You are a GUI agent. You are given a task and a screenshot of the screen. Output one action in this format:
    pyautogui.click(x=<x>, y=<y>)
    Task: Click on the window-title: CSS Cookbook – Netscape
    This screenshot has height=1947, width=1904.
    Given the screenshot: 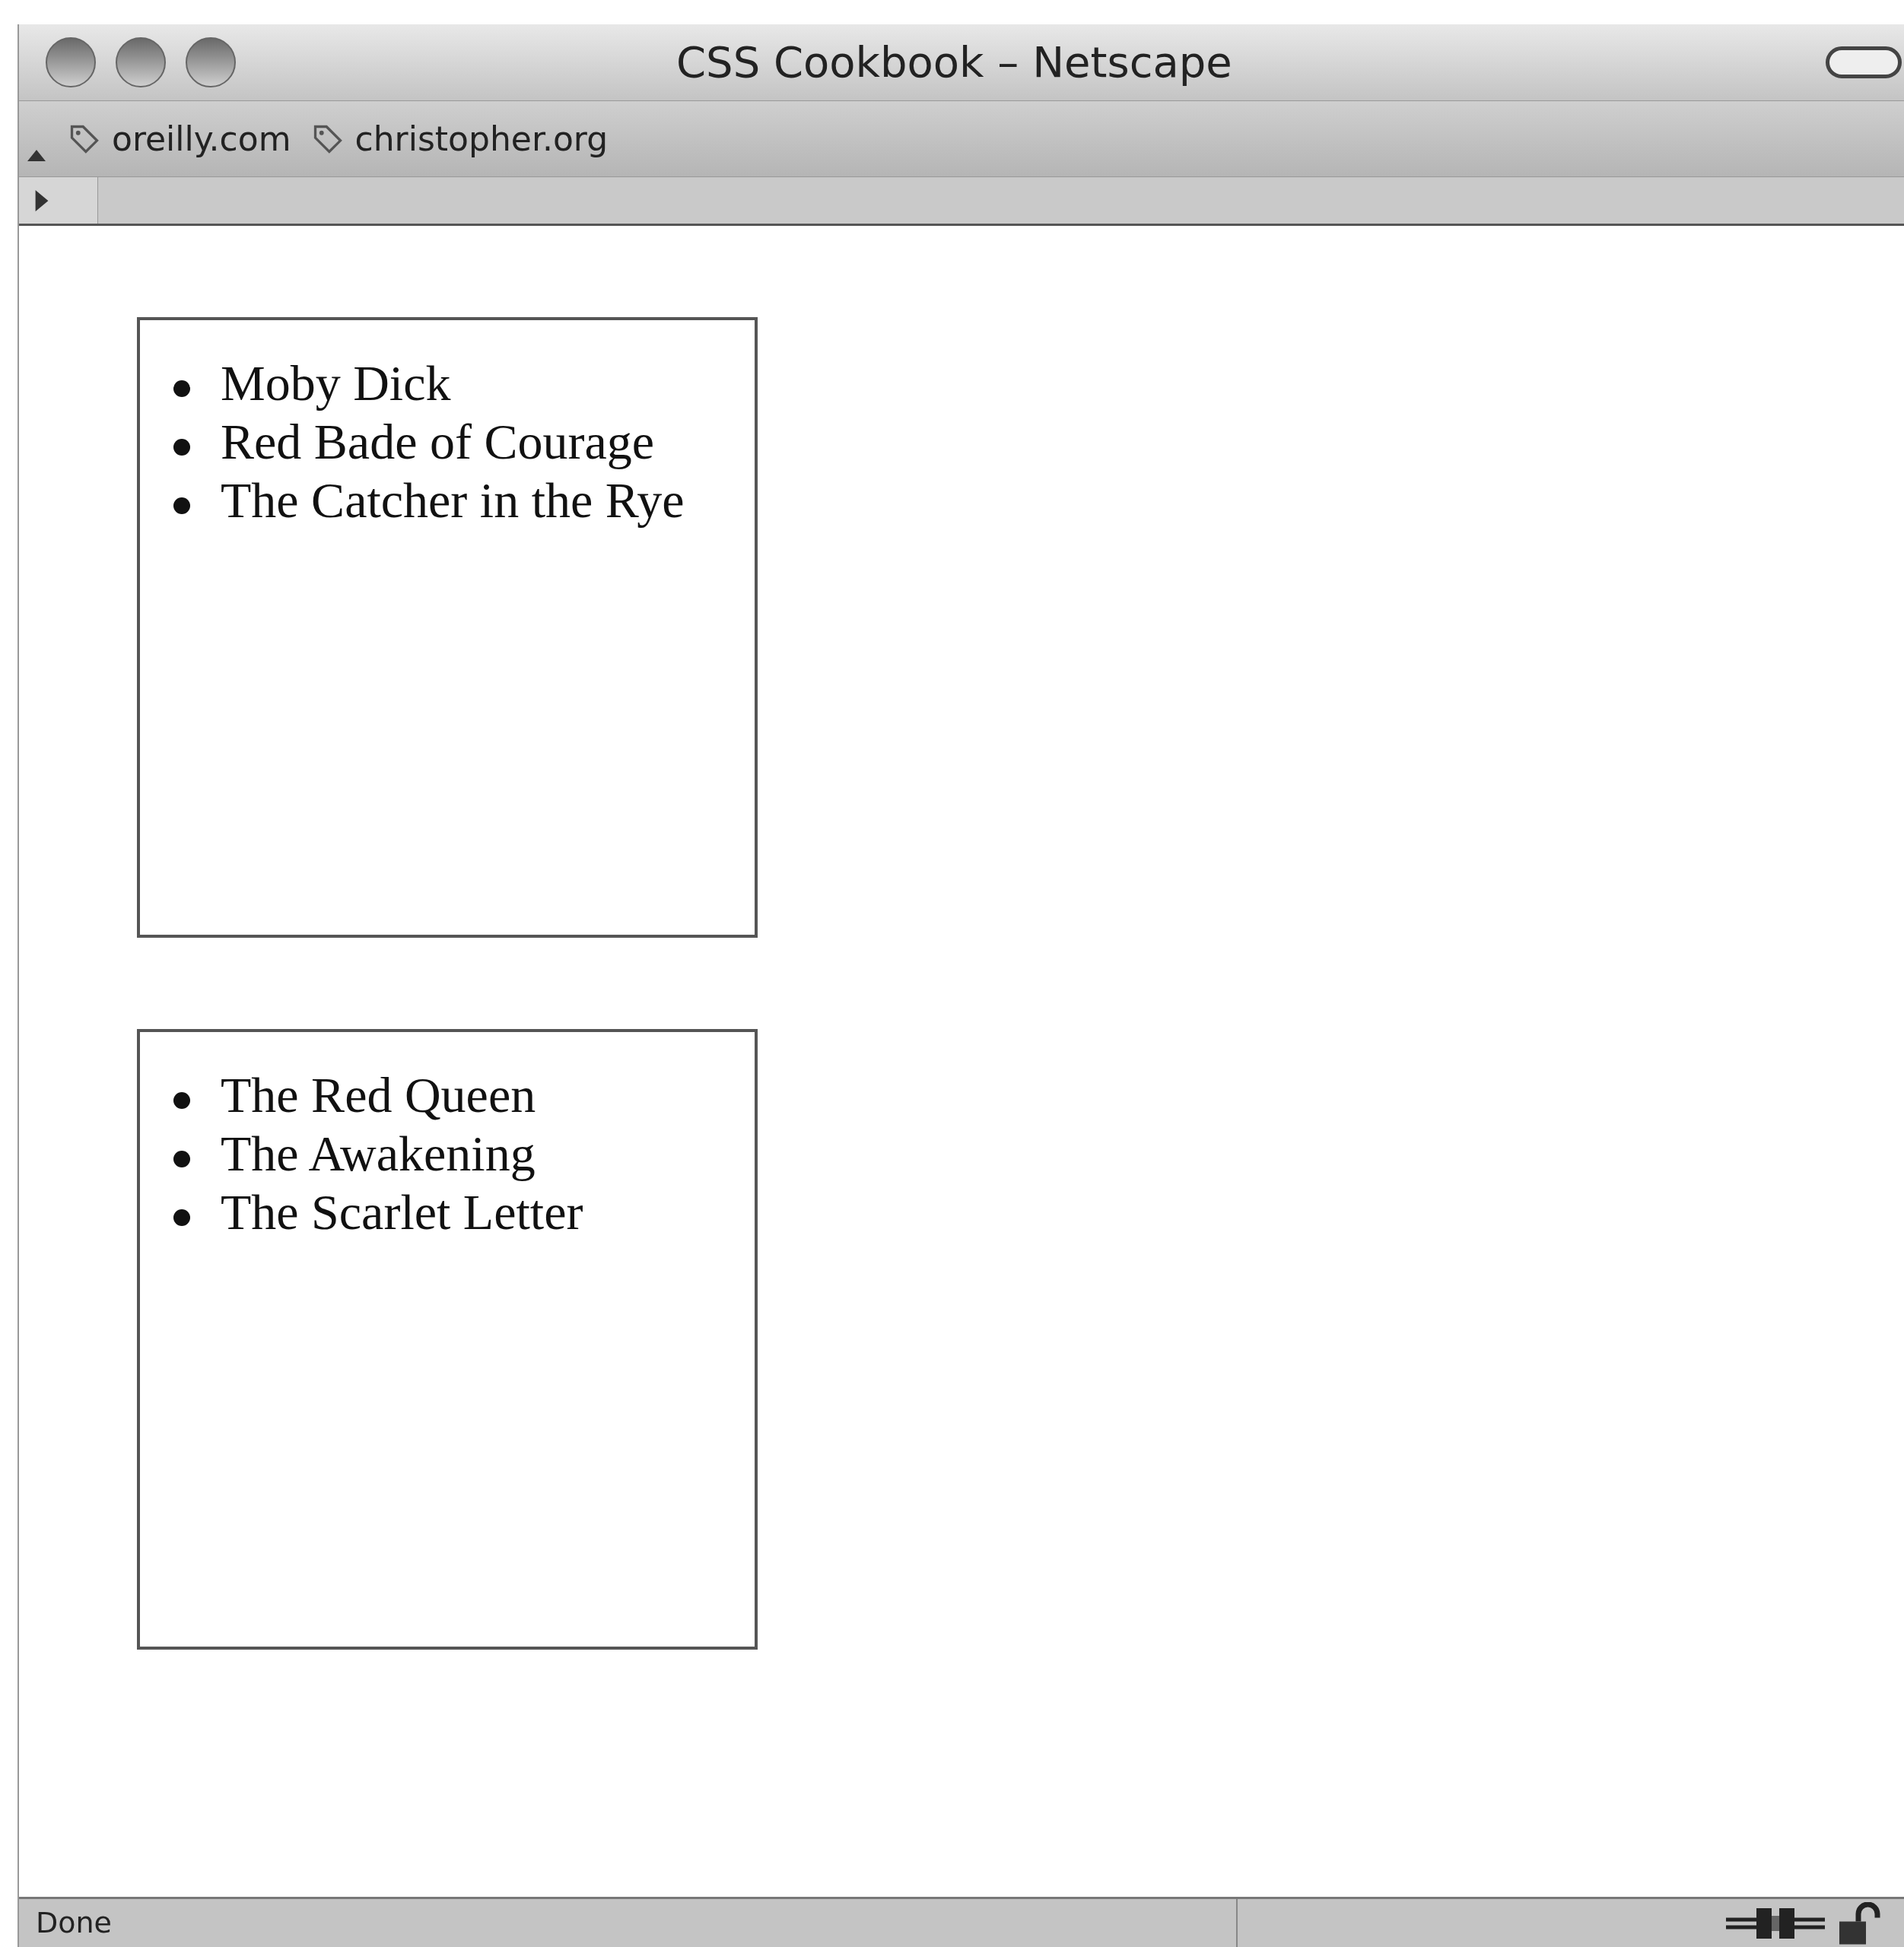 What is the action you would take?
    pyautogui.click(x=954, y=62)
    